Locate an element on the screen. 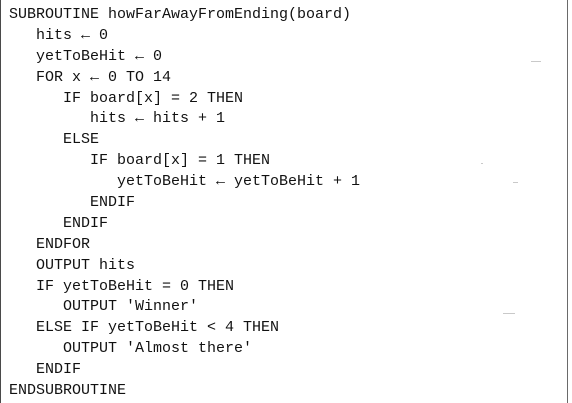 The image size is (572, 403). code-line-endfor: ENDFOR is located at coordinates (50, 244).